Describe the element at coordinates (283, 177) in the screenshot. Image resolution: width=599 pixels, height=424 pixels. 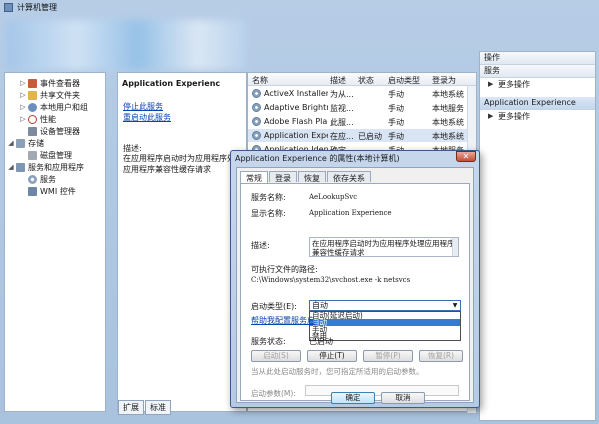
I see `tab-logon: 登录` at that location.